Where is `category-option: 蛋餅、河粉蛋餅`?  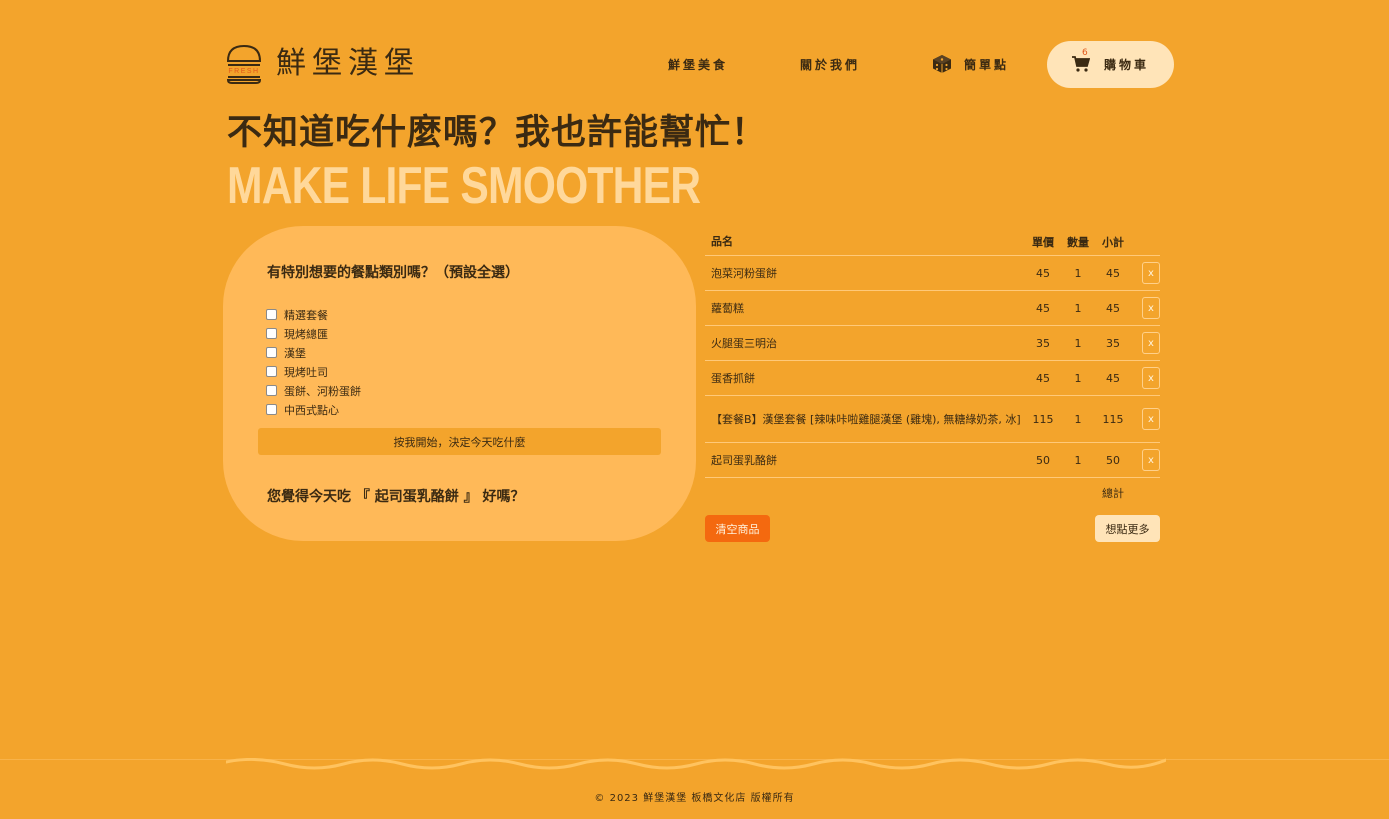
category-option: 蛋餅、河粉蛋餅 is located at coordinates (313, 390).